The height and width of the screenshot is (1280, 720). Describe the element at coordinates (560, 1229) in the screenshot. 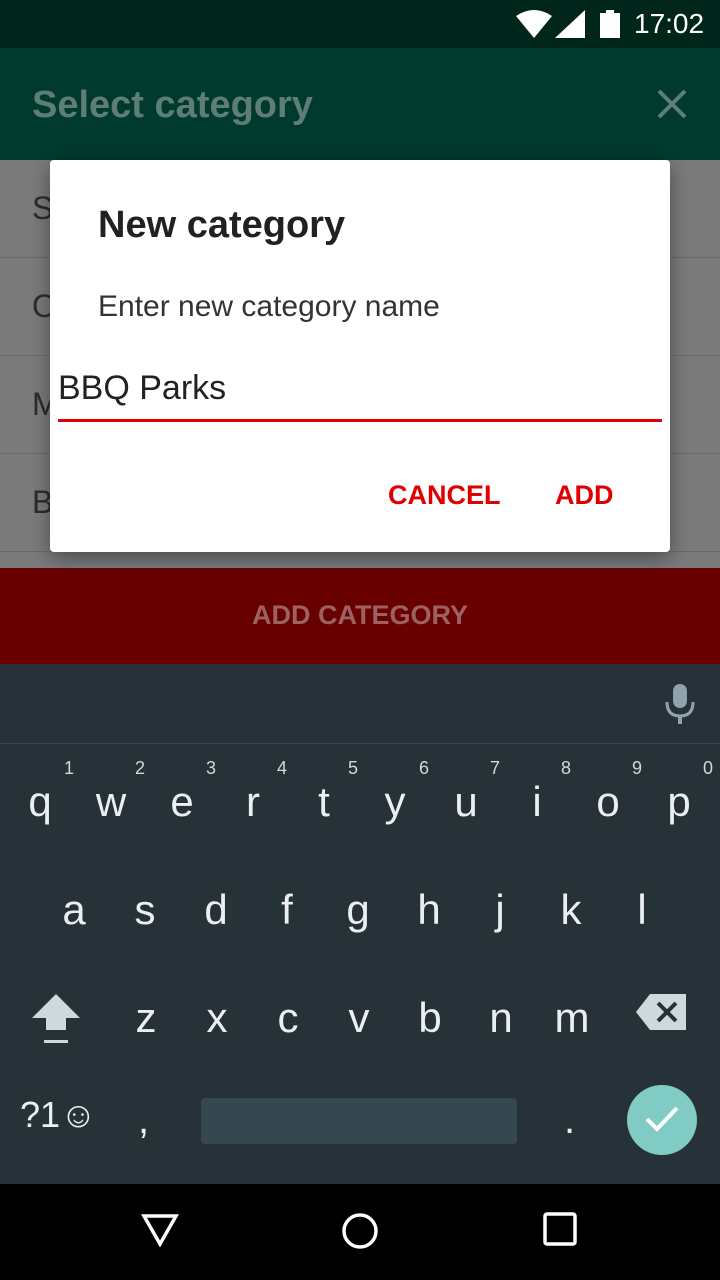

I see `recents-square-icon` at that location.